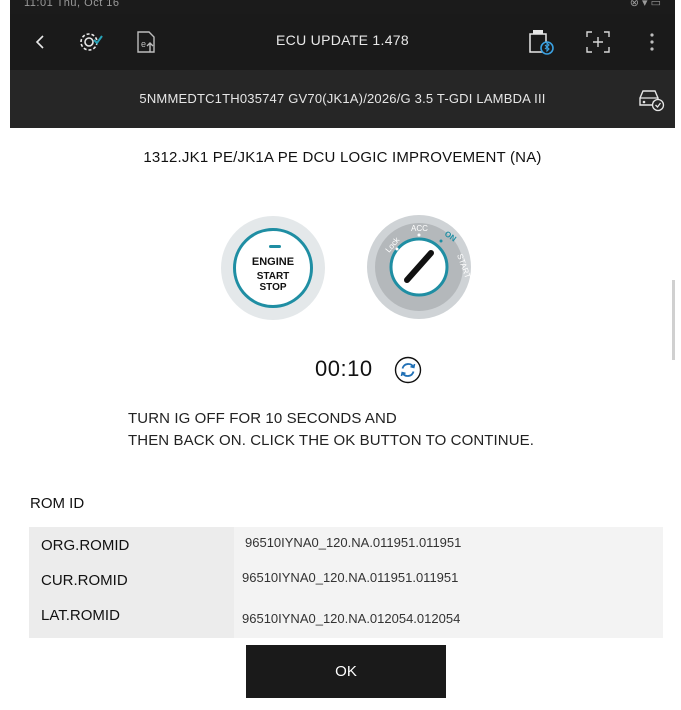 This screenshot has height=710, width=681. I want to click on car-check-icon, so click(652, 101).